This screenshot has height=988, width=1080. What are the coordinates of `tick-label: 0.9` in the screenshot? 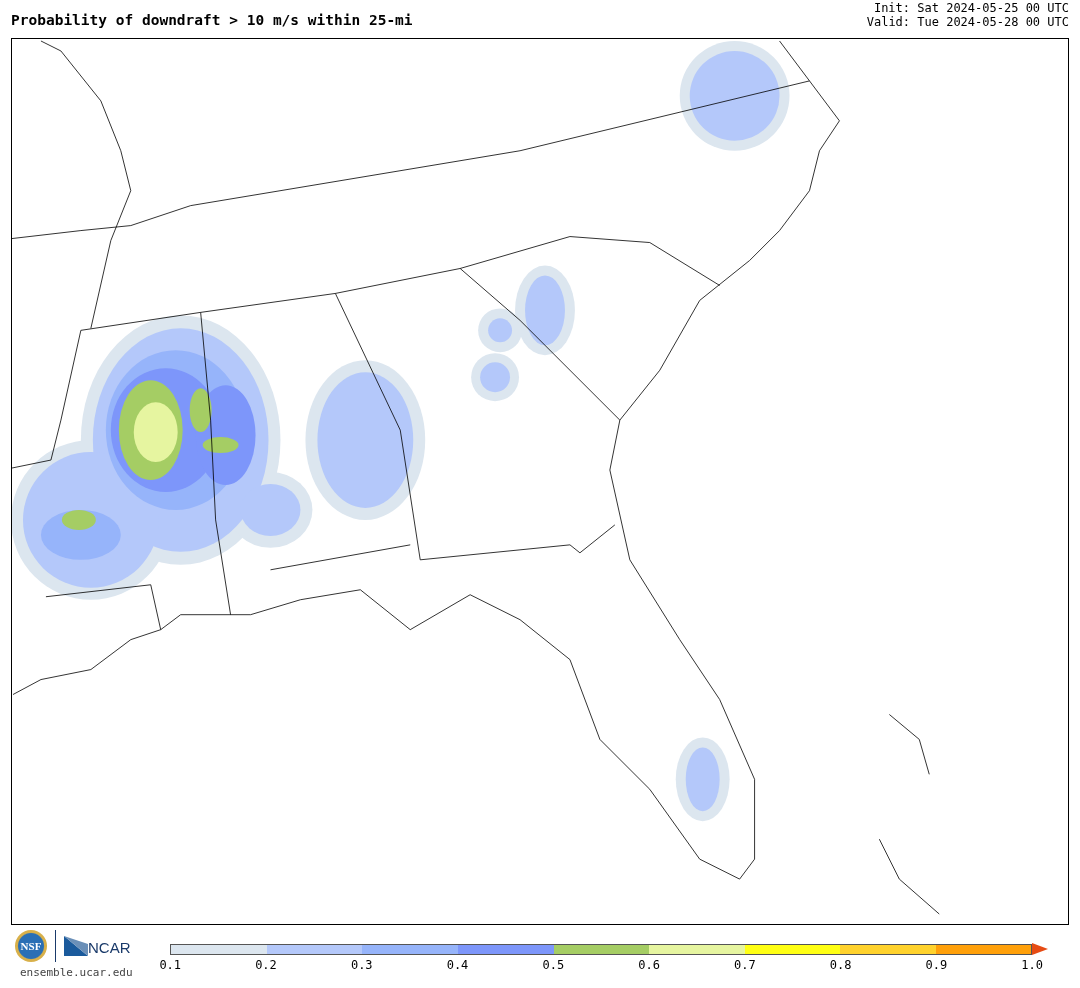 It's located at (936, 965).